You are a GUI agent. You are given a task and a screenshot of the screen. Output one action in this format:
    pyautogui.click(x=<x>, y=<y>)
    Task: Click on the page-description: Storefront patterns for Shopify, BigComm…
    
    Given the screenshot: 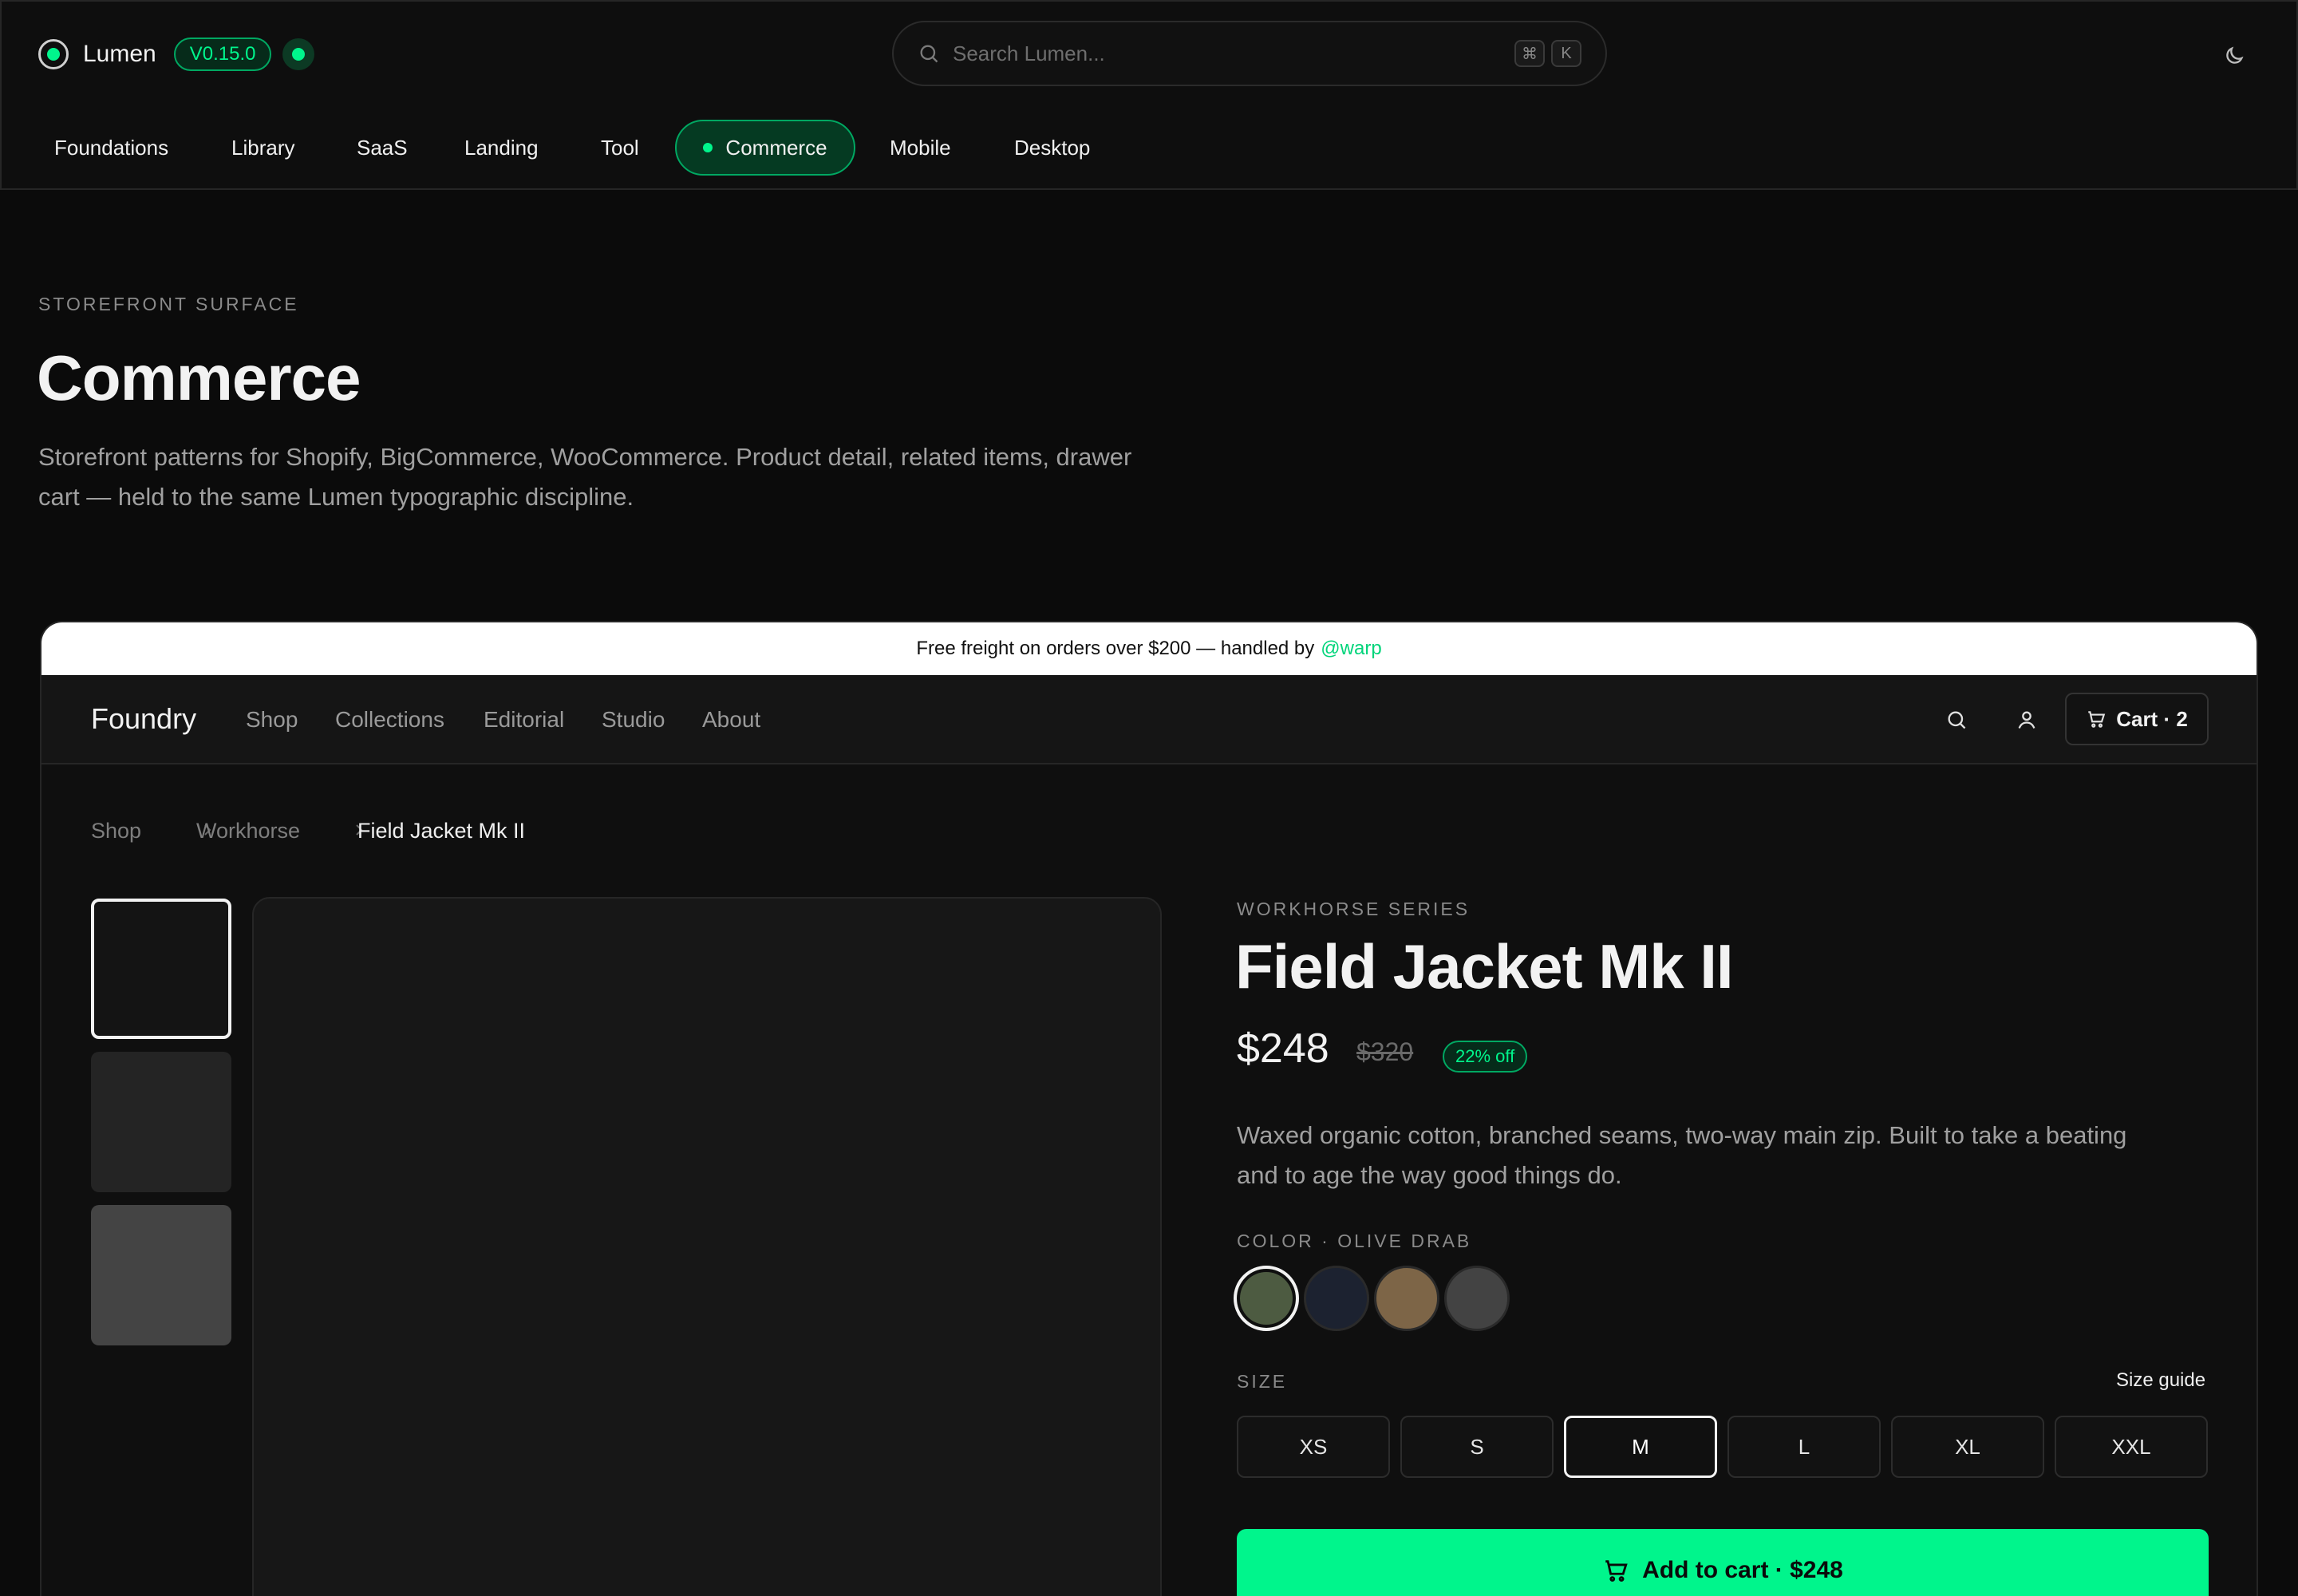 What is the action you would take?
    pyautogui.click(x=585, y=477)
    